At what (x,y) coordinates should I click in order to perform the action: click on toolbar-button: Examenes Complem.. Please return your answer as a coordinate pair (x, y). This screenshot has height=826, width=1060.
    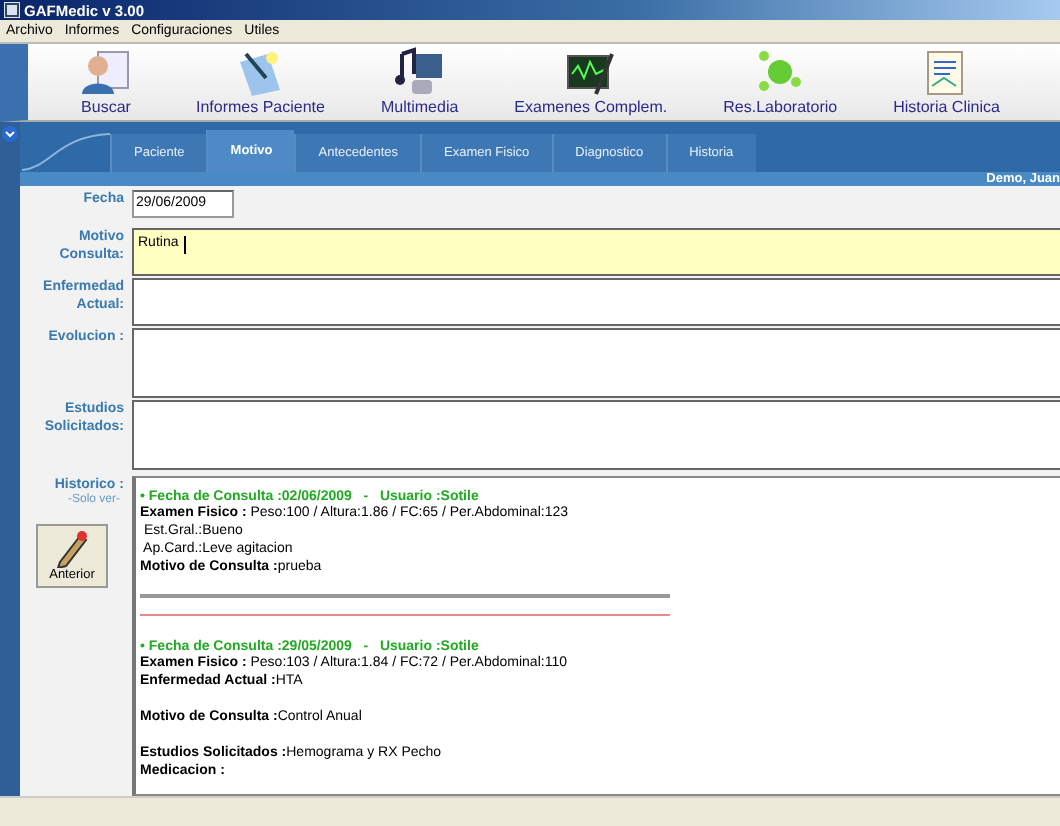
    Looking at the image, I should click on (591, 83).